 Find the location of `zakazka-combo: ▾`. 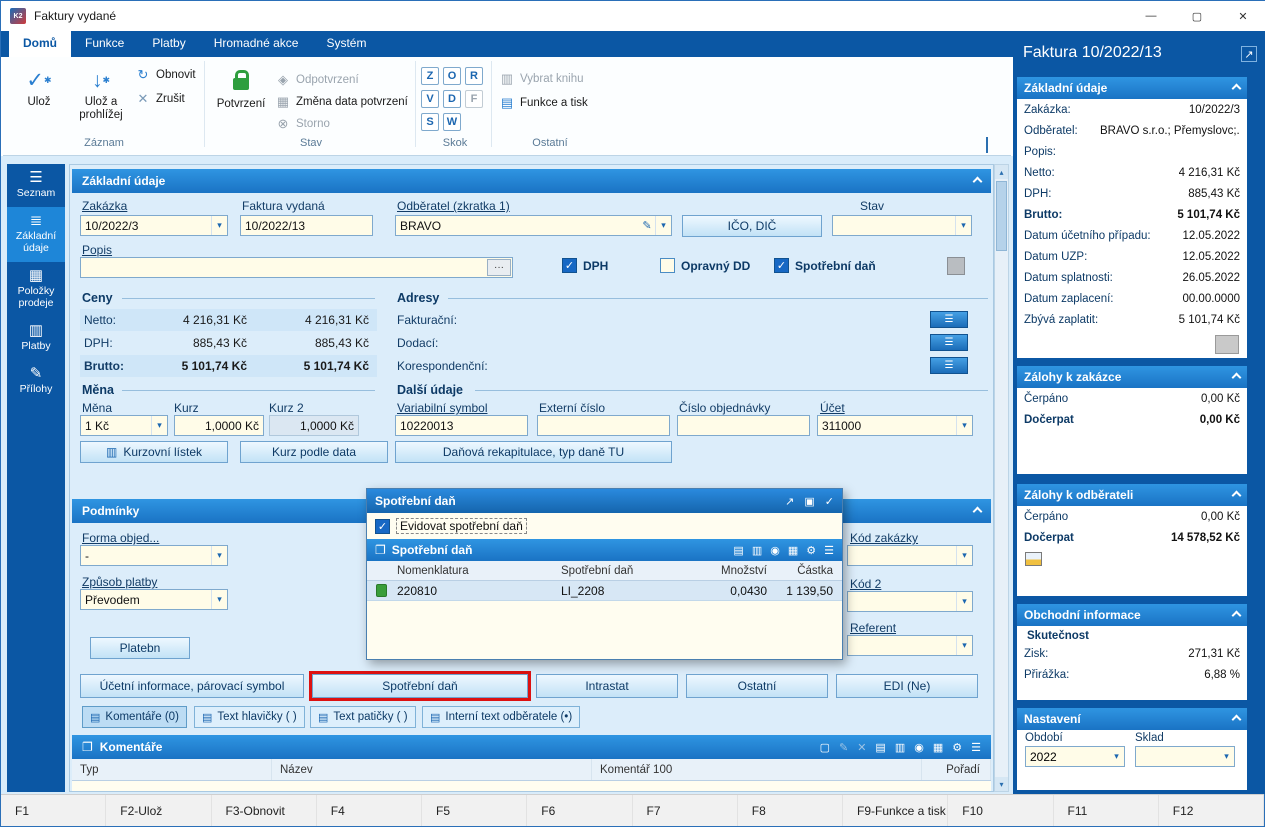

zakazka-combo: ▾ is located at coordinates (154, 225).